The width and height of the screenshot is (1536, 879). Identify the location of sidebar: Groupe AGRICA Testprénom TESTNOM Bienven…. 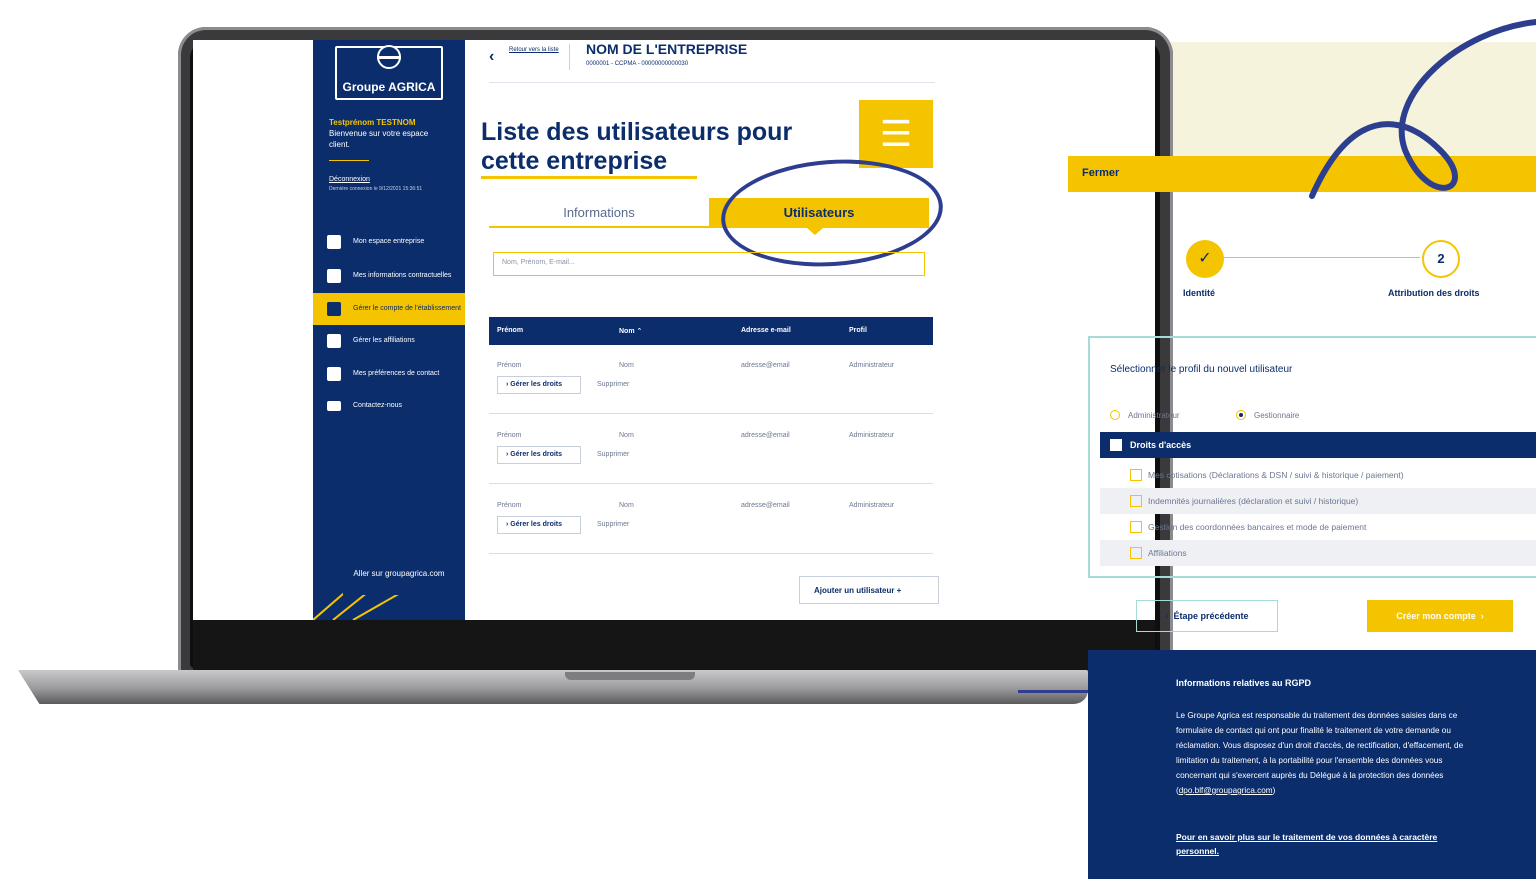
(389, 330).